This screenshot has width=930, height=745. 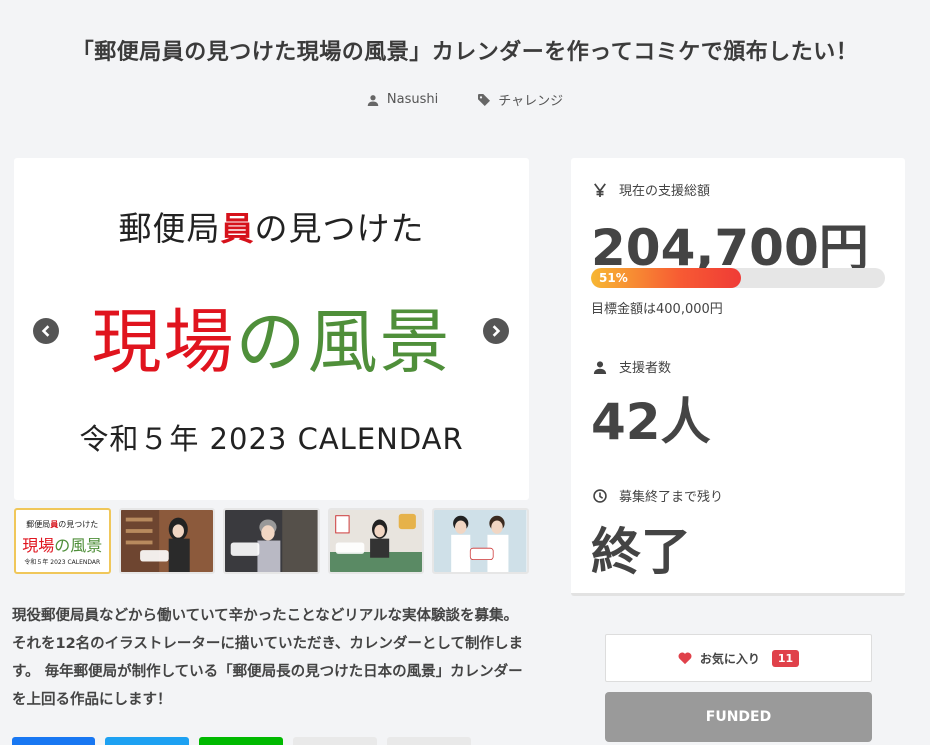 What do you see at coordinates (271, 342) in the screenshot?
I see `hero-line2: 現場の風景` at bounding box center [271, 342].